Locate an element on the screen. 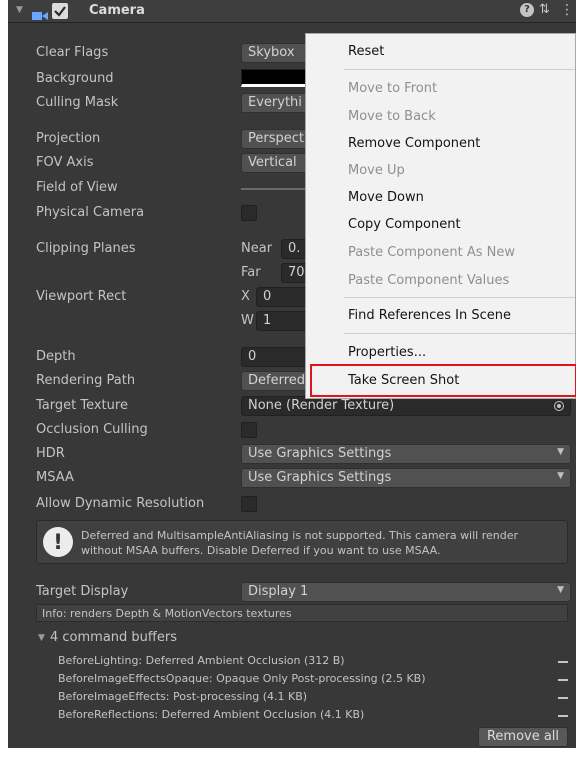 This screenshot has height=757, width=576. camera-icon is located at coordinates (40, 13).